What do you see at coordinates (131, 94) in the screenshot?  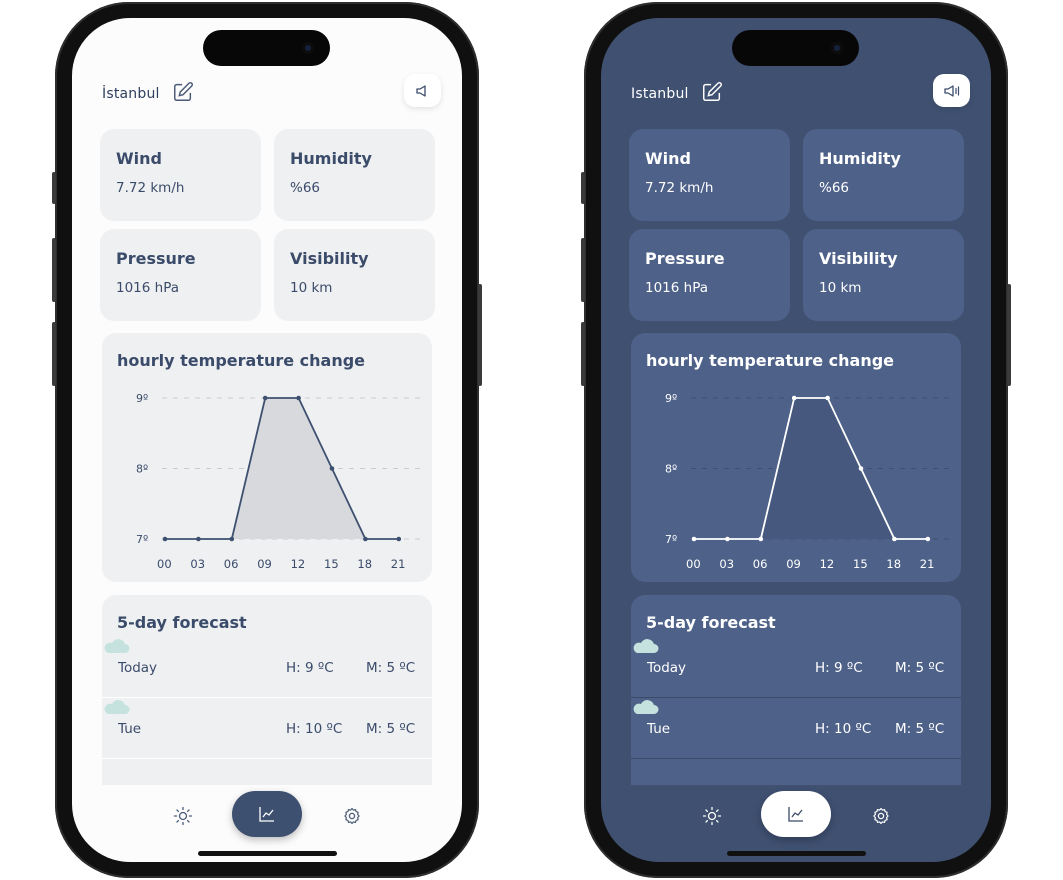 I see `city-name: İstanbul` at bounding box center [131, 94].